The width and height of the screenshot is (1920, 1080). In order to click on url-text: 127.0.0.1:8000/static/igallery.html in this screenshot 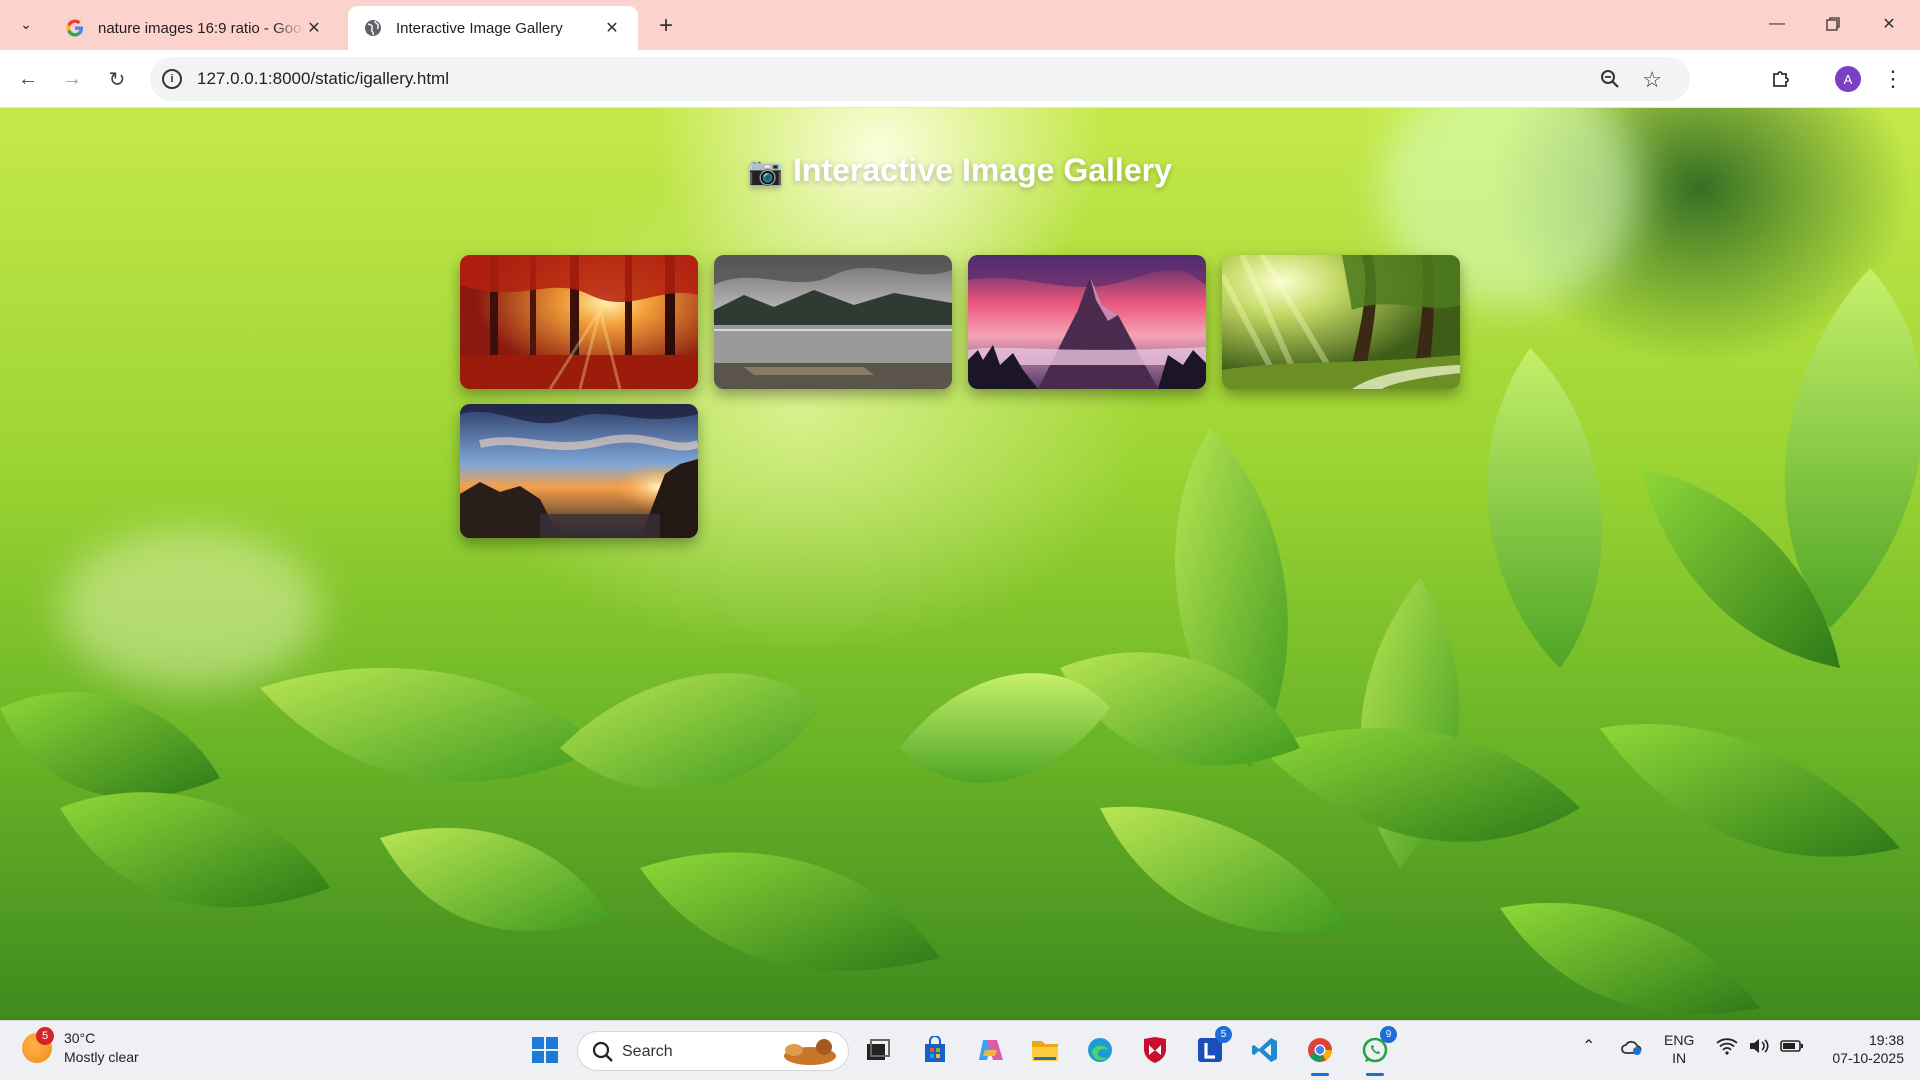, I will do `click(323, 79)`.